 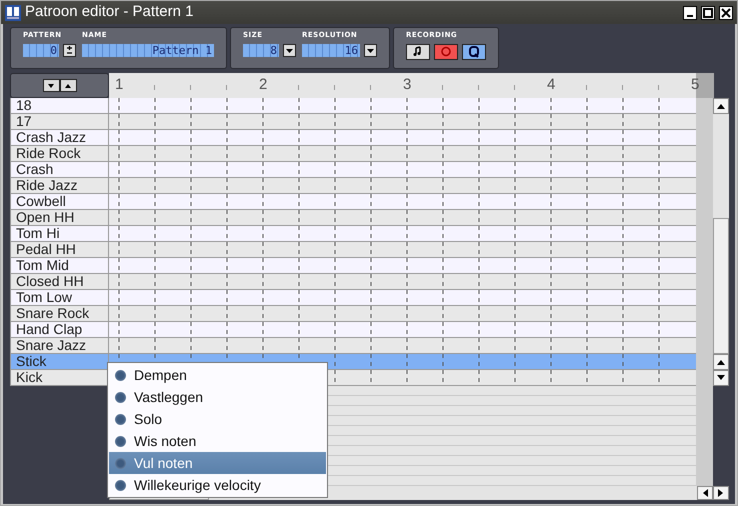 What do you see at coordinates (59, 346) in the screenshot?
I see `instrument-name: Snare Jazz` at bounding box center [59, 346].